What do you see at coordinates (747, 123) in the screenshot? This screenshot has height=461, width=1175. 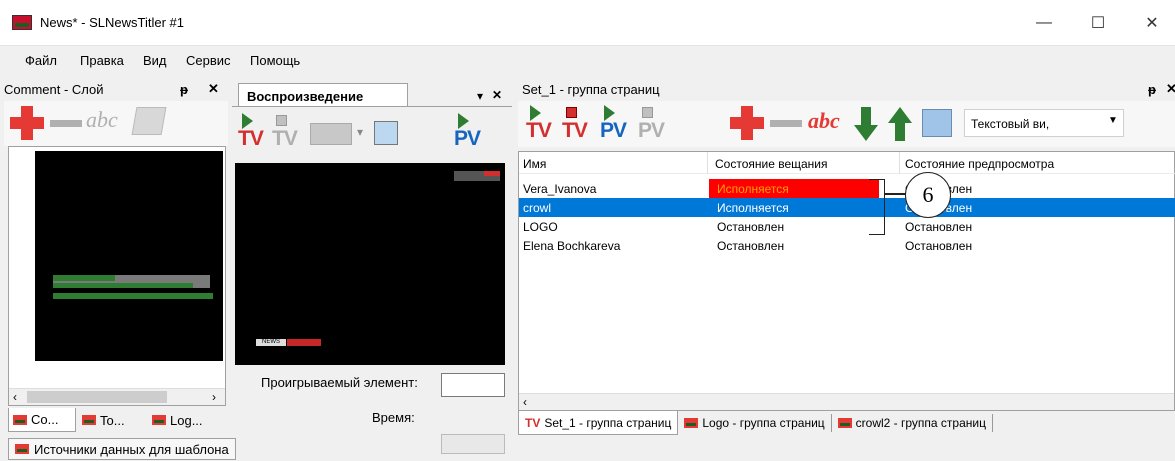 I see `add-page-icon` at bounding box center [747, 123].